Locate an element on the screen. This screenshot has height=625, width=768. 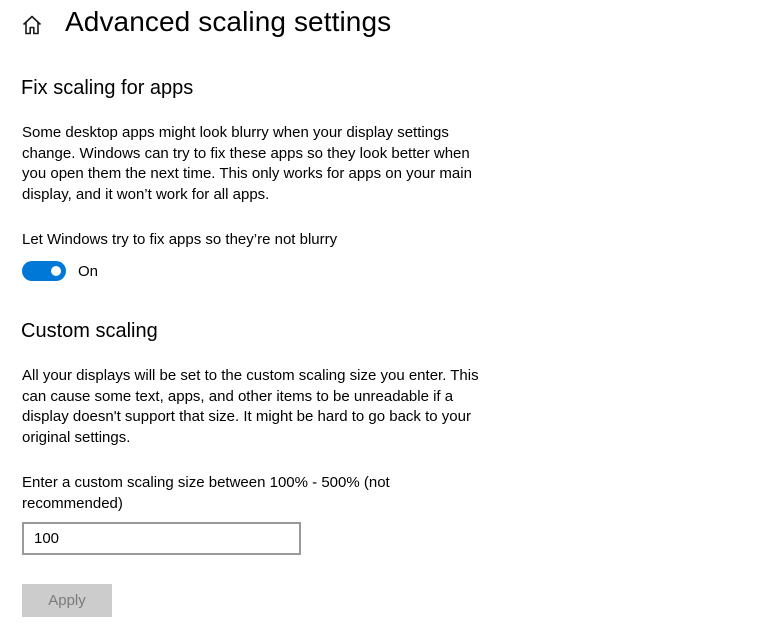
fix-scaling-heading: Fix scaling for apps is located at coordinates (107, 88).